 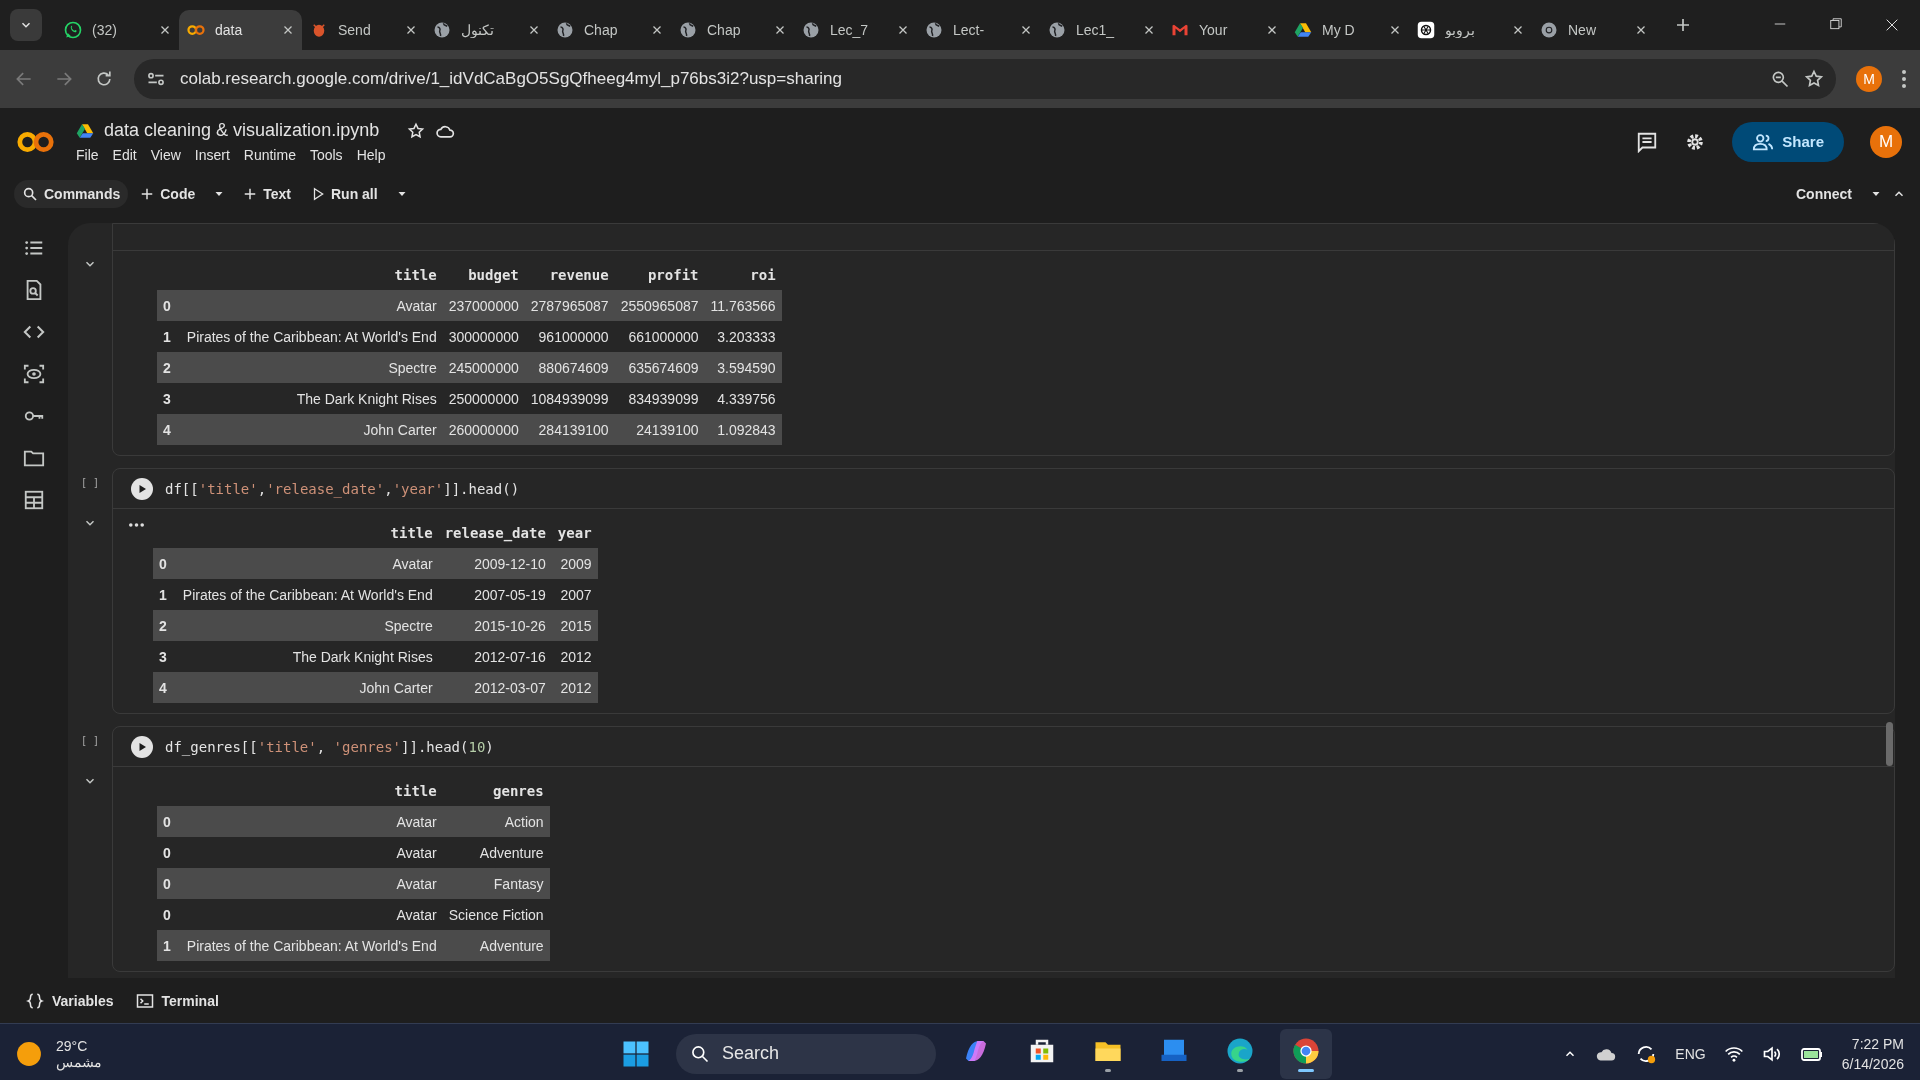 What do you see at coordinates (344, 194) in the screenshot?
I see `toolbar-button: Run all` at bounding box center [344, 194].